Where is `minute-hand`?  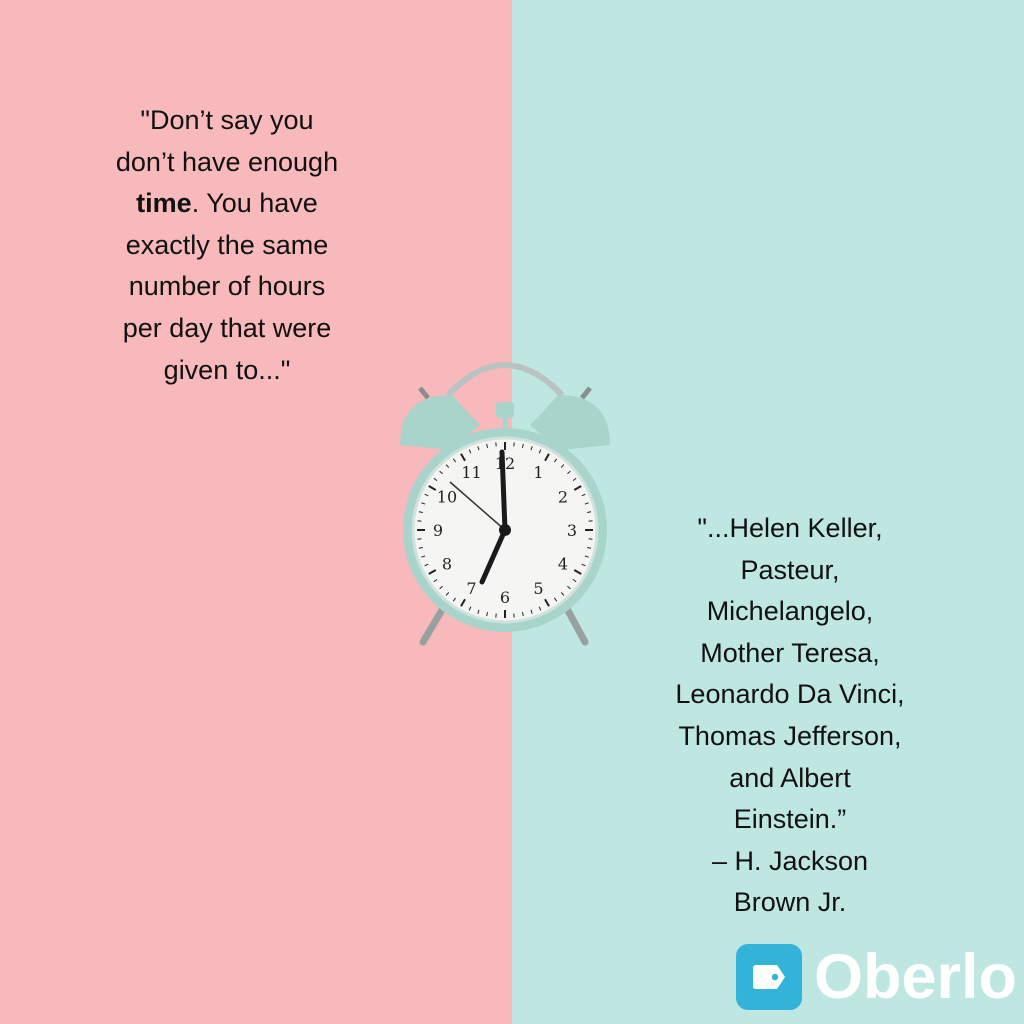 minute-hand is located at coordinates (503, 491).